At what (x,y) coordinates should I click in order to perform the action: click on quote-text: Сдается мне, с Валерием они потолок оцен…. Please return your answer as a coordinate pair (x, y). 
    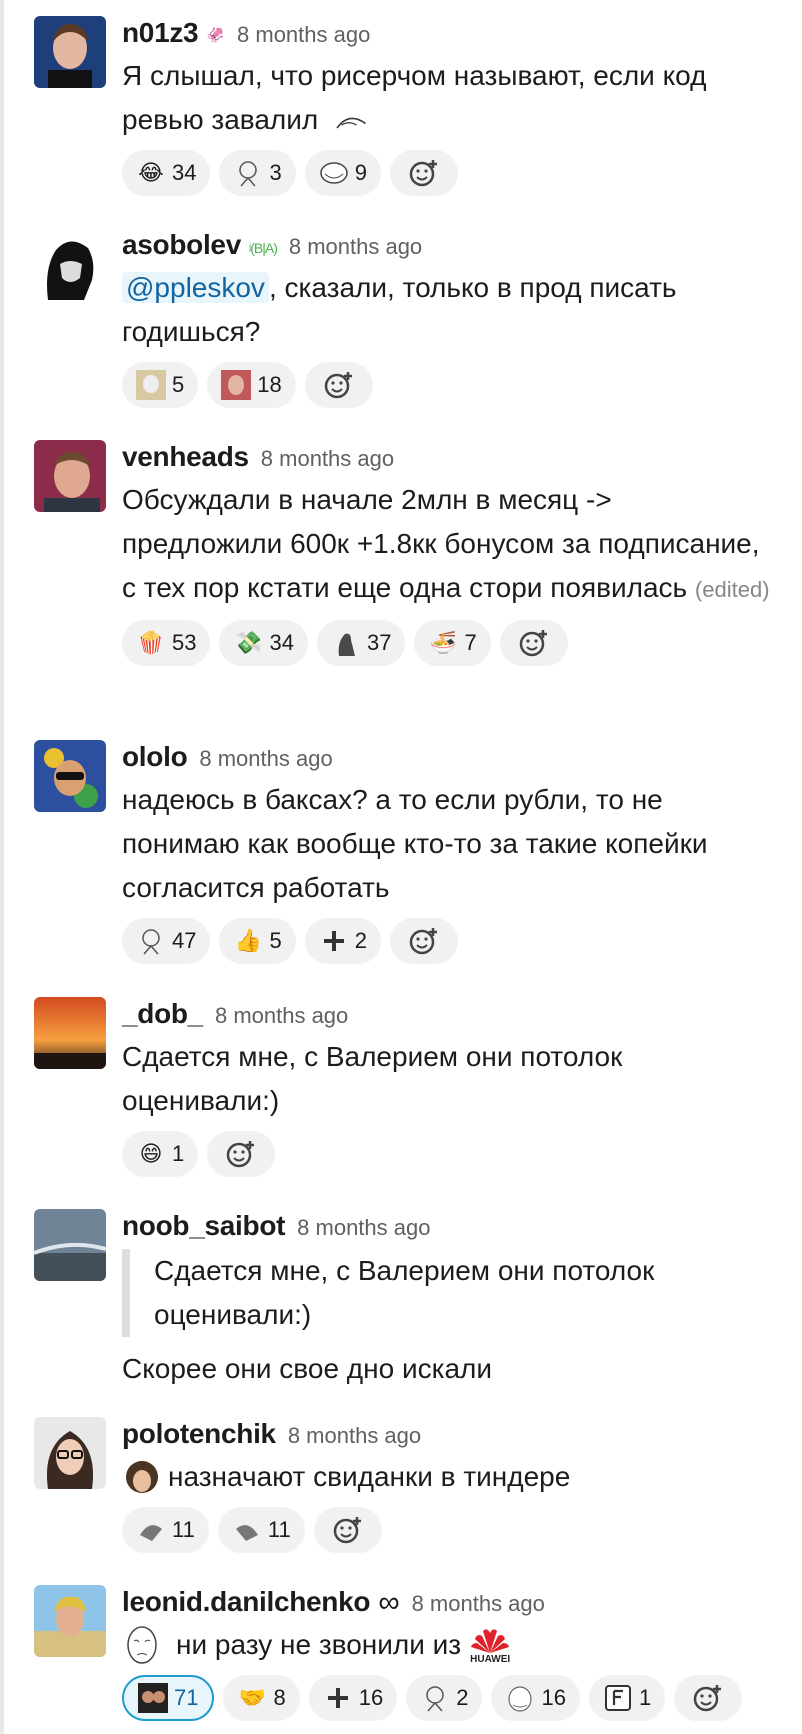
    Looking at the image, I should click on (404, 1292).